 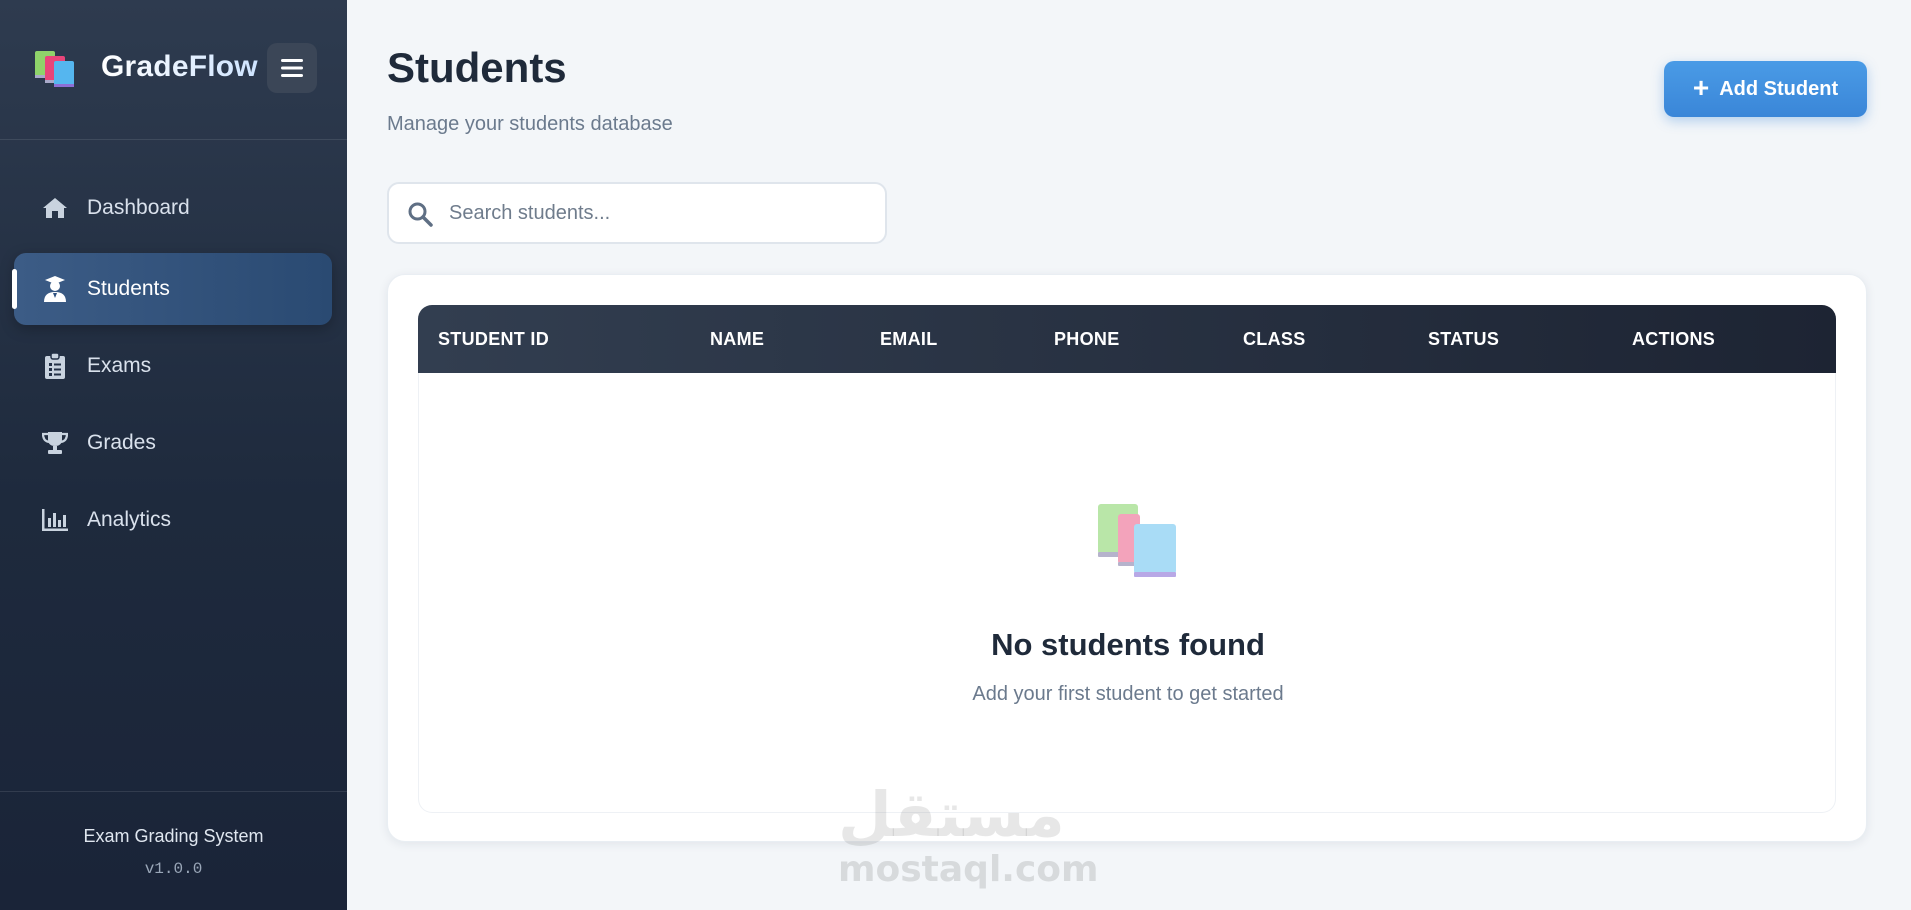 What do you see at coordinates (1464, 339) in the screenshot?
I see `column-header-status: STATUS` at bounding box center [1464, 339].